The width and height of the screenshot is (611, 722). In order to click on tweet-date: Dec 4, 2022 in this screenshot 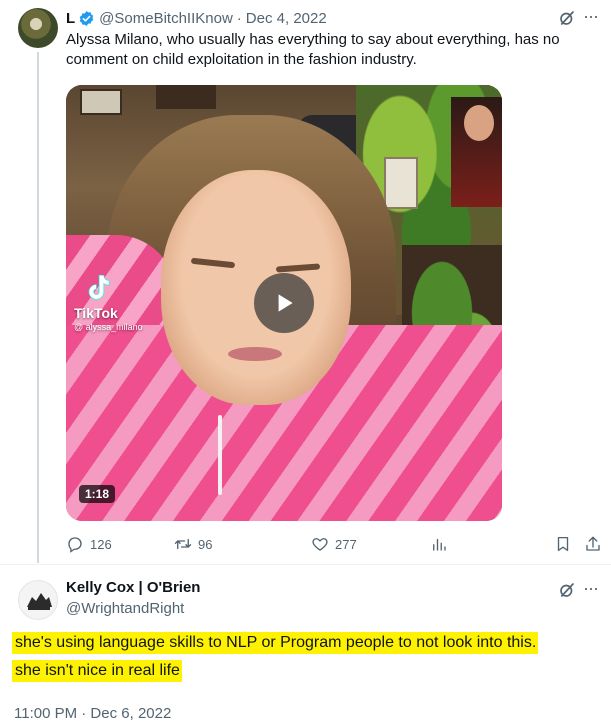, I will do `click(286, 18)`.